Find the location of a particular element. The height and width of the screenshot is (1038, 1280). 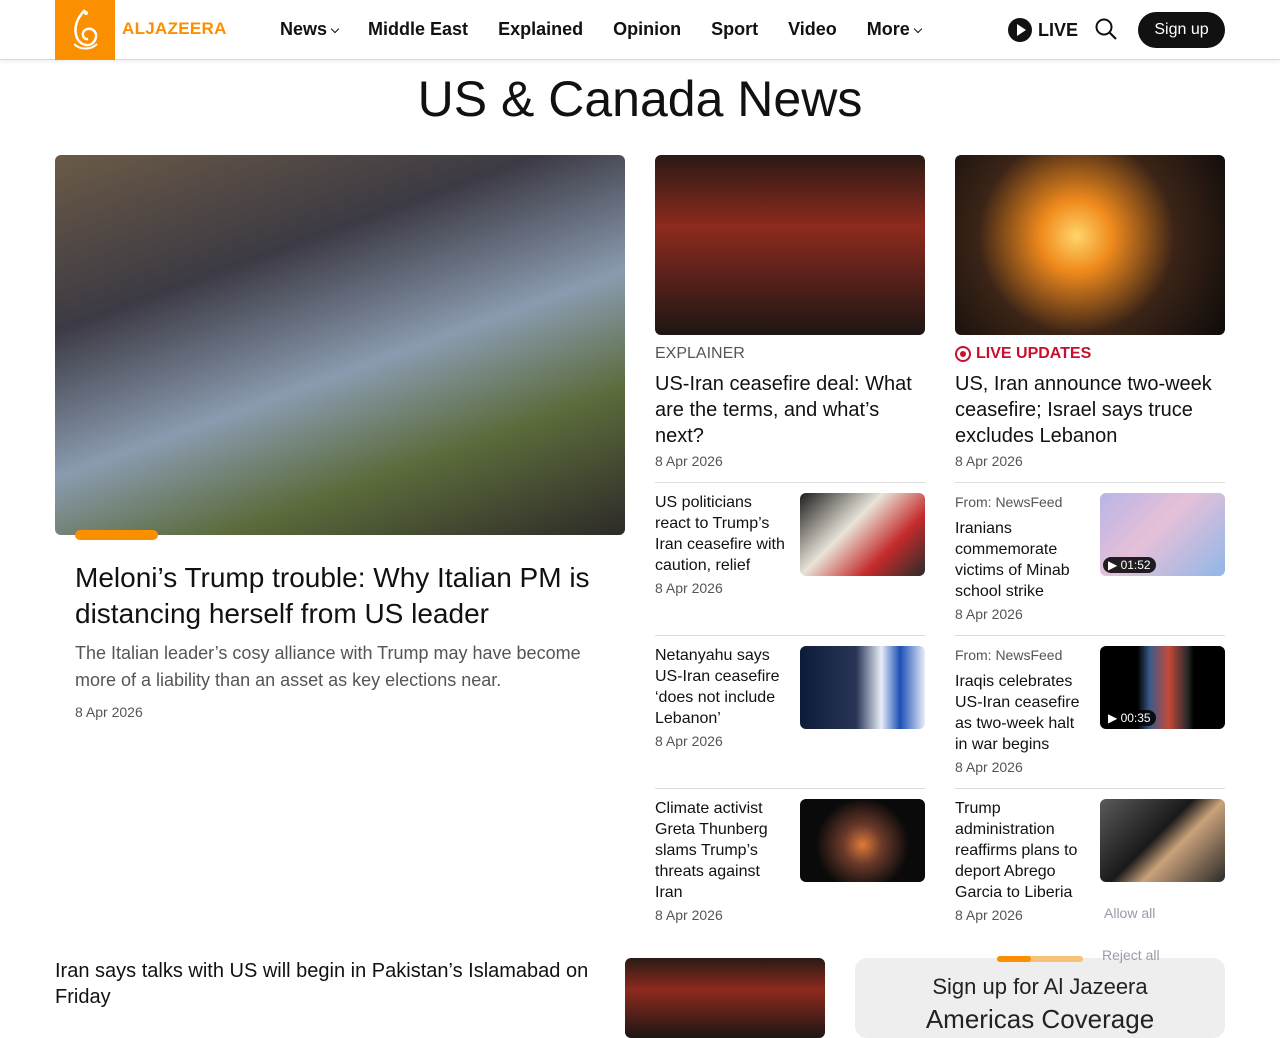

nav-item-explained: Explained is located at coordinates (540, 30).